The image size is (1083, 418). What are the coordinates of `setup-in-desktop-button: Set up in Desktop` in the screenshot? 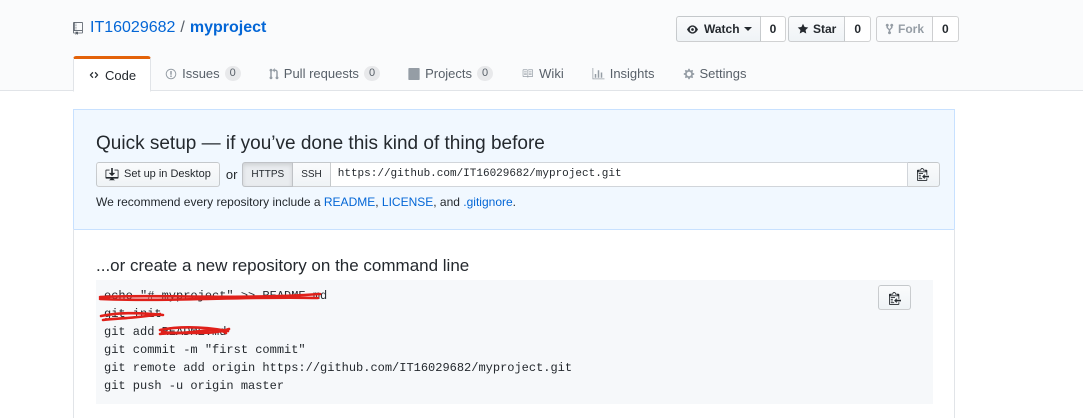 It's located at (158, 174).